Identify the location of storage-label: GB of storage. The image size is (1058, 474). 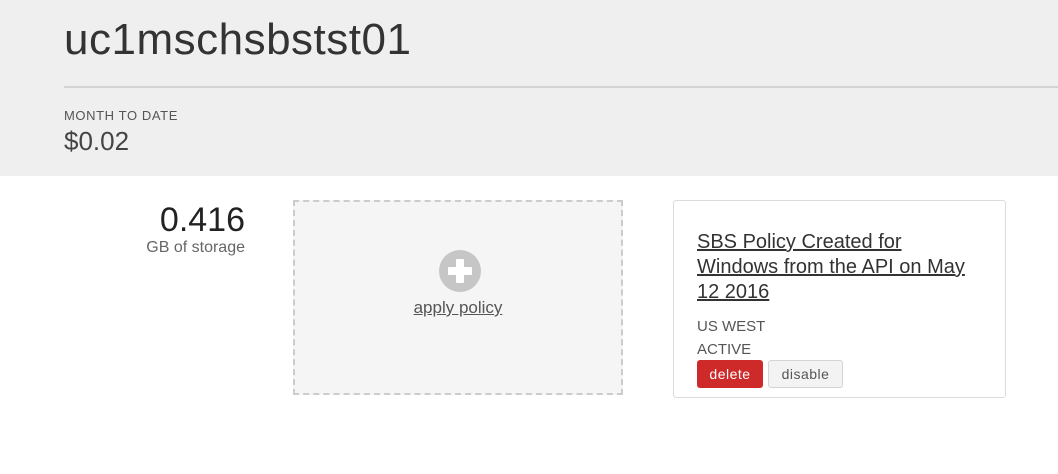
(195, 247).